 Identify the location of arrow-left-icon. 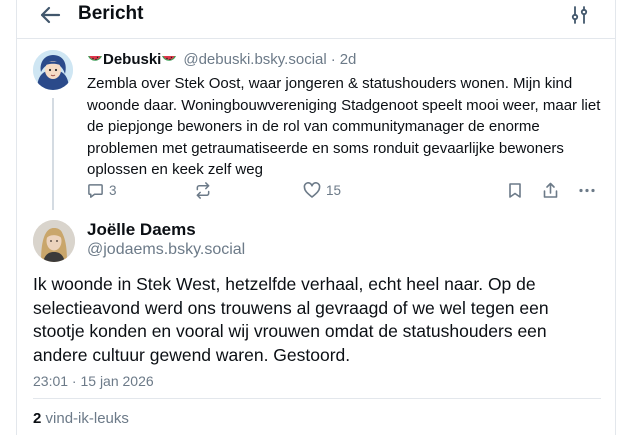
(50, 15).